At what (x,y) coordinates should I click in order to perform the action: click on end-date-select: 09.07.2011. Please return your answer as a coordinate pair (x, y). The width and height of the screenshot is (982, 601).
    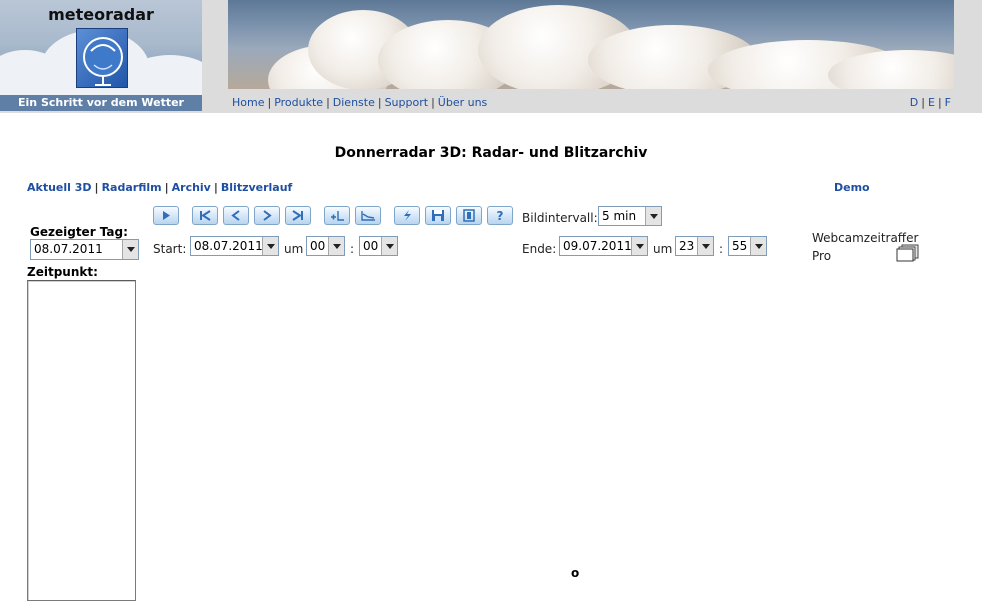
    Looking at the image, I should click on (603, 246).